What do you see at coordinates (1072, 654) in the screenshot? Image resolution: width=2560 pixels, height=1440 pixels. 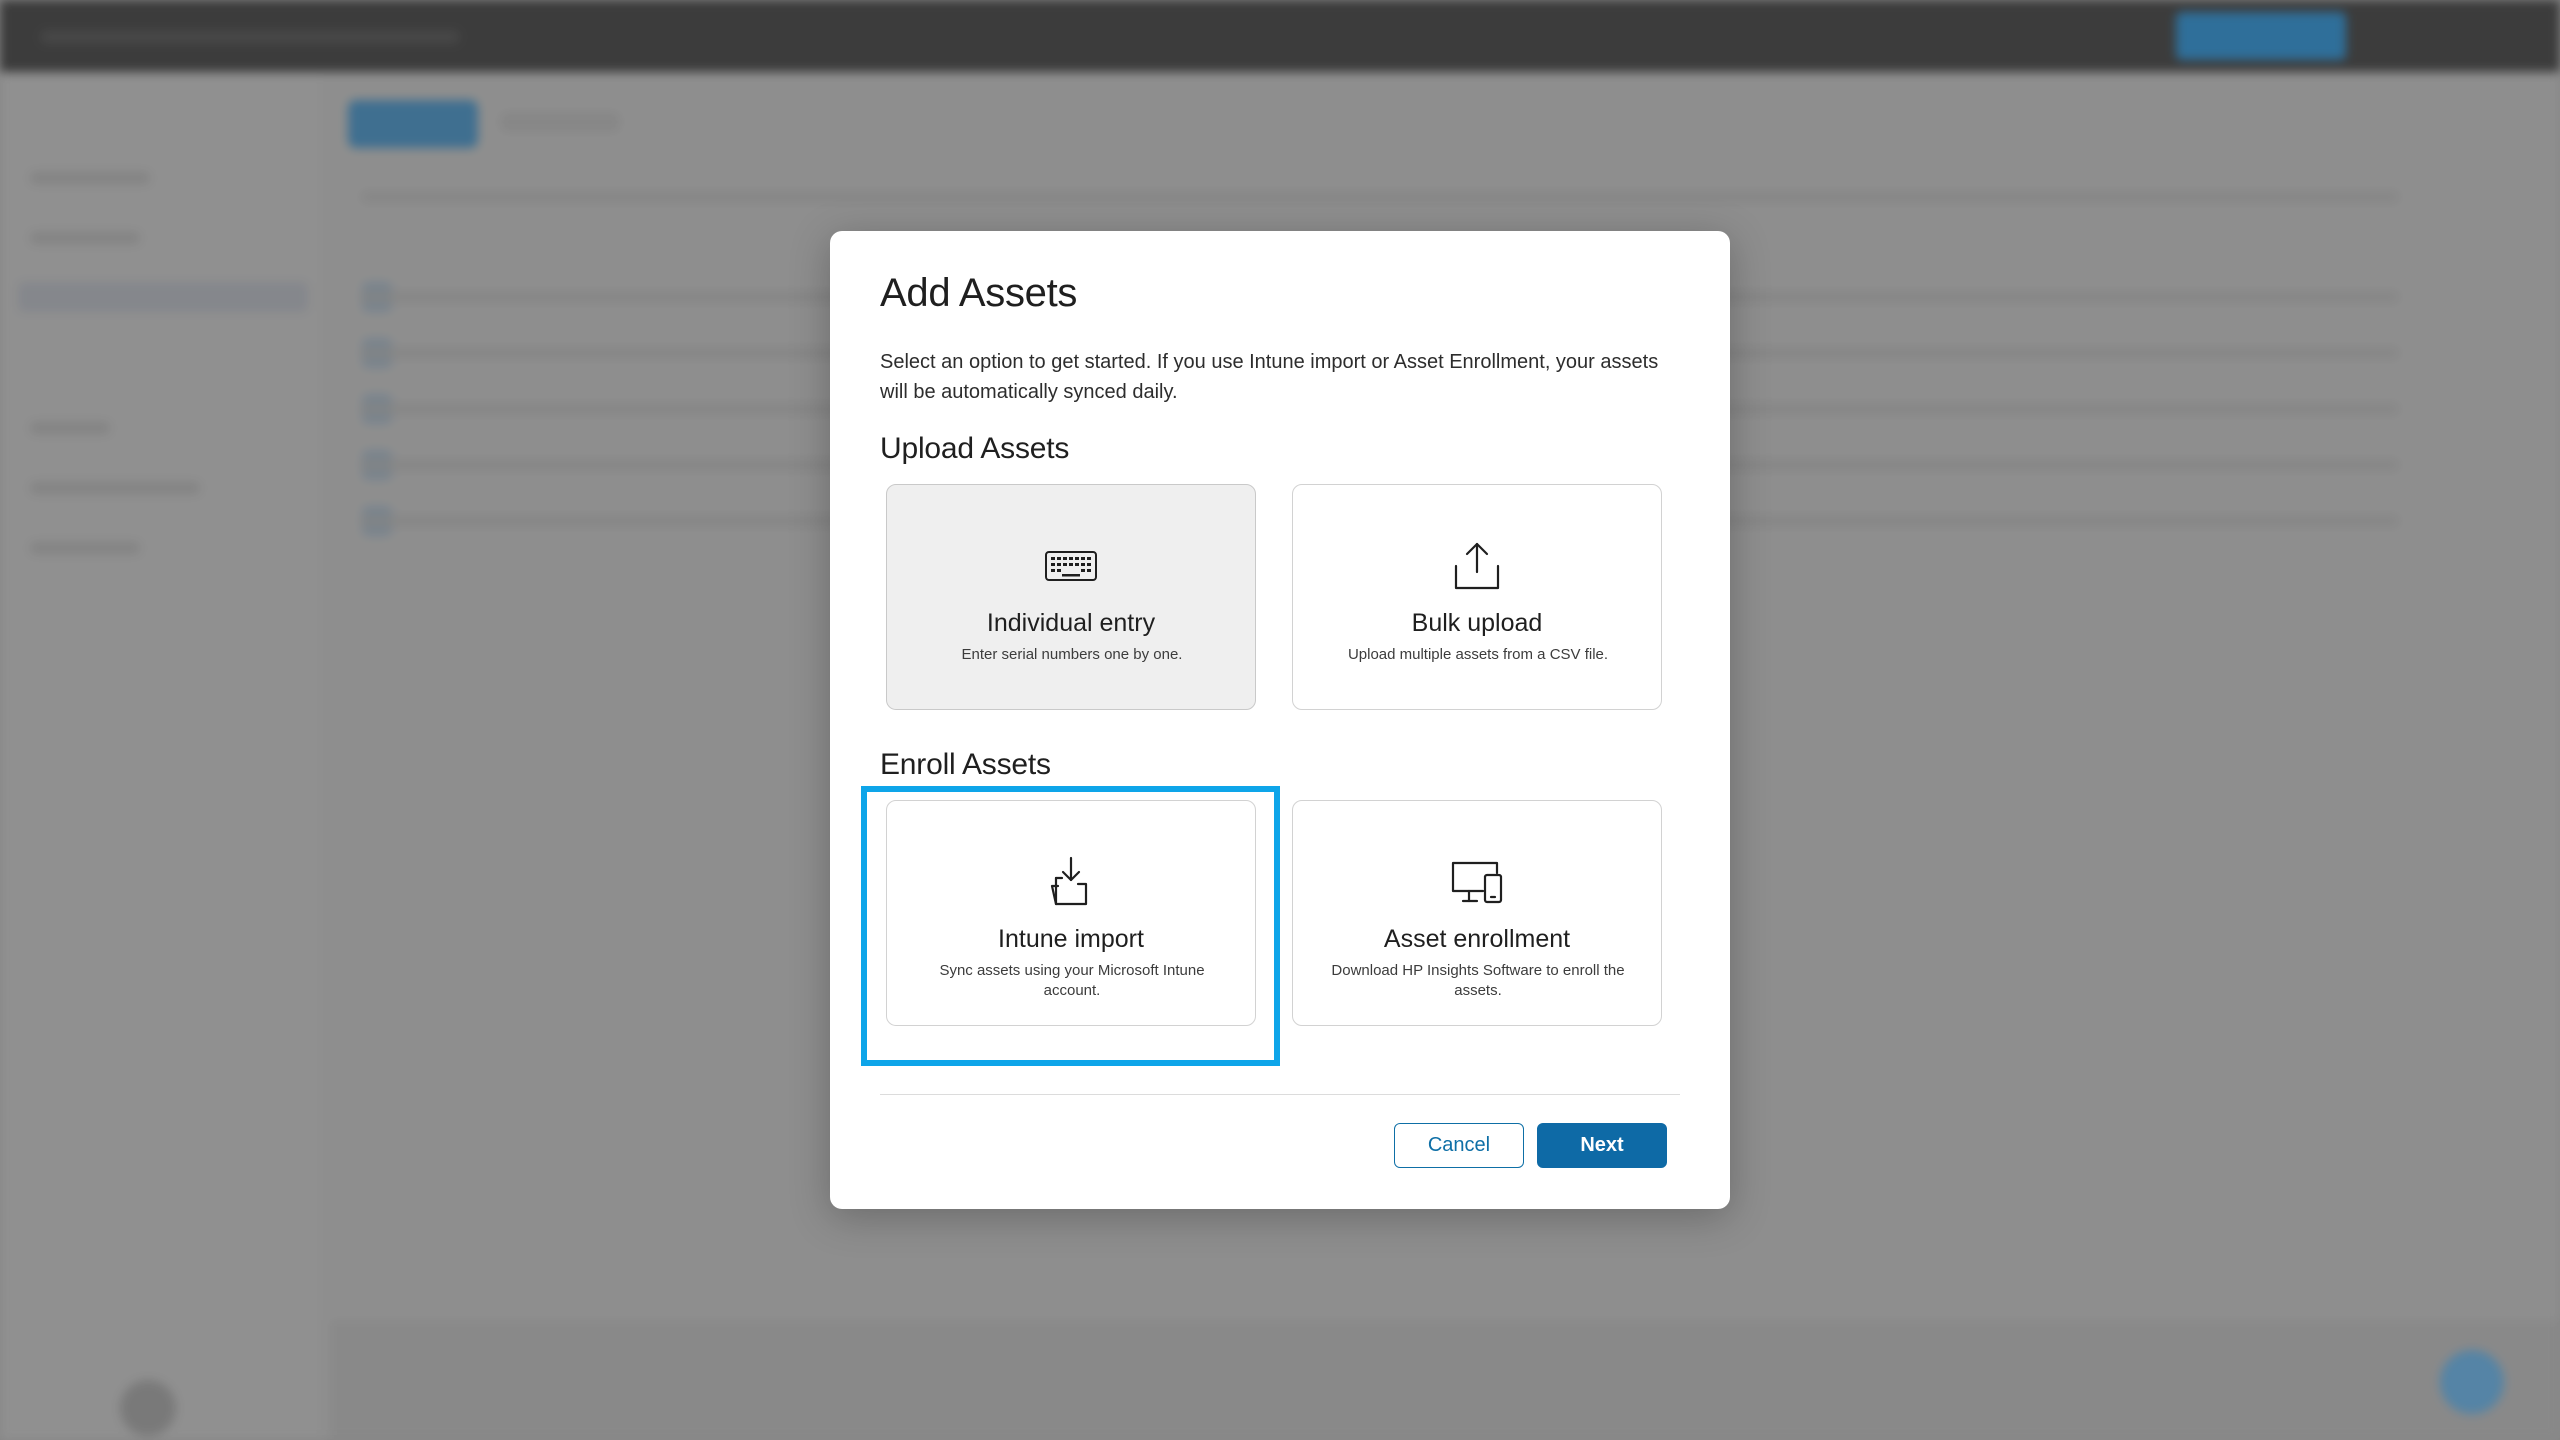 I see `individual-entry-subtitle: Enter serial numbers one by one.` at bounding box center [1072, 654].